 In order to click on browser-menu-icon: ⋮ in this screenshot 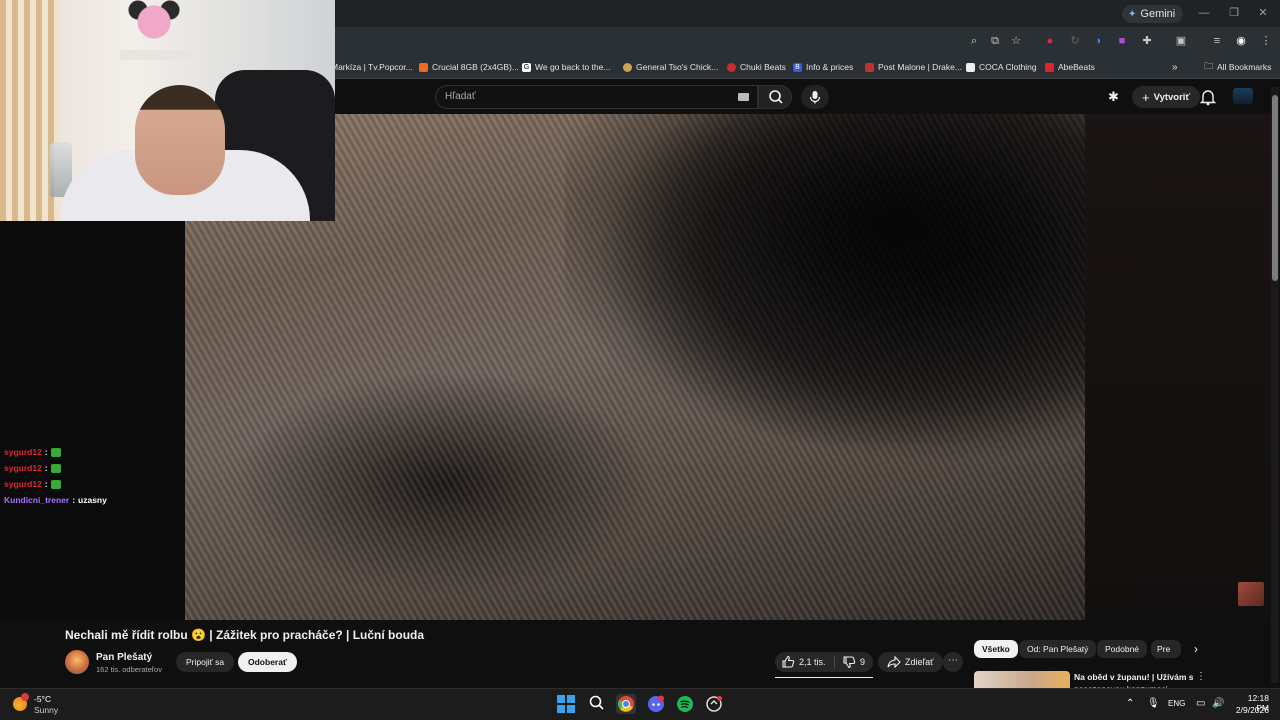, I will do `click(1266, 41)`.